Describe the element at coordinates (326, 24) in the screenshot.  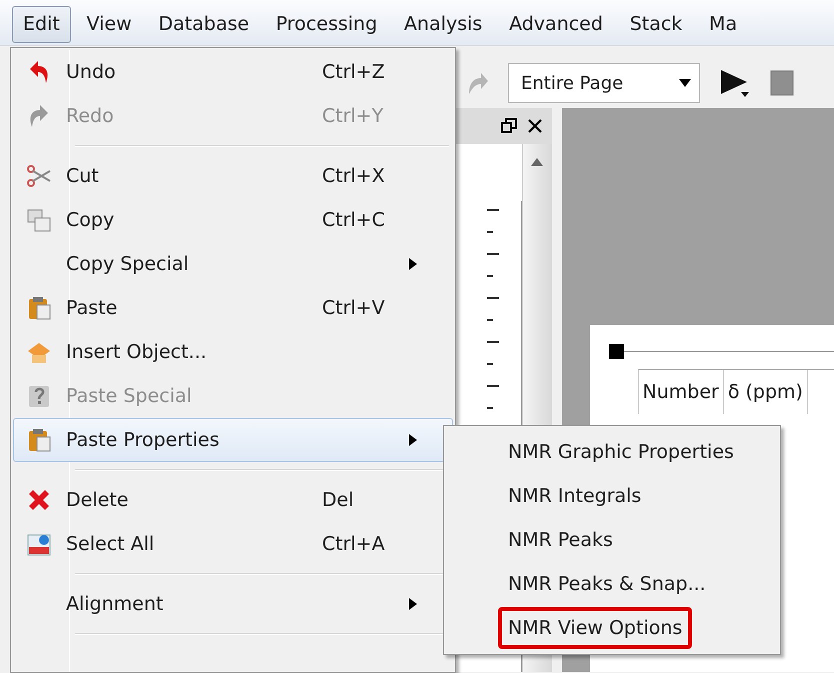
I see `menu-item: Processing` at that location.